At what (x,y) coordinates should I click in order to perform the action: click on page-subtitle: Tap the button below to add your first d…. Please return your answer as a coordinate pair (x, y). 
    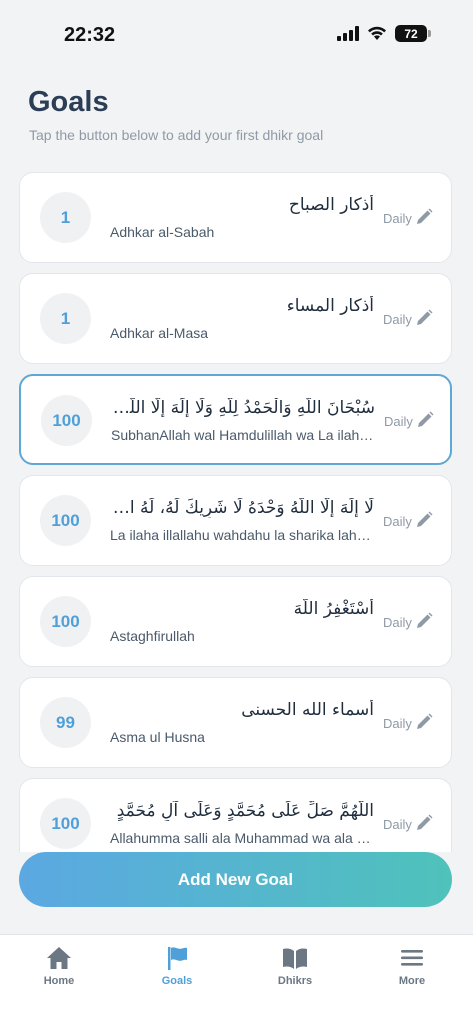
    Looking at the image, I should click on (176, 135).